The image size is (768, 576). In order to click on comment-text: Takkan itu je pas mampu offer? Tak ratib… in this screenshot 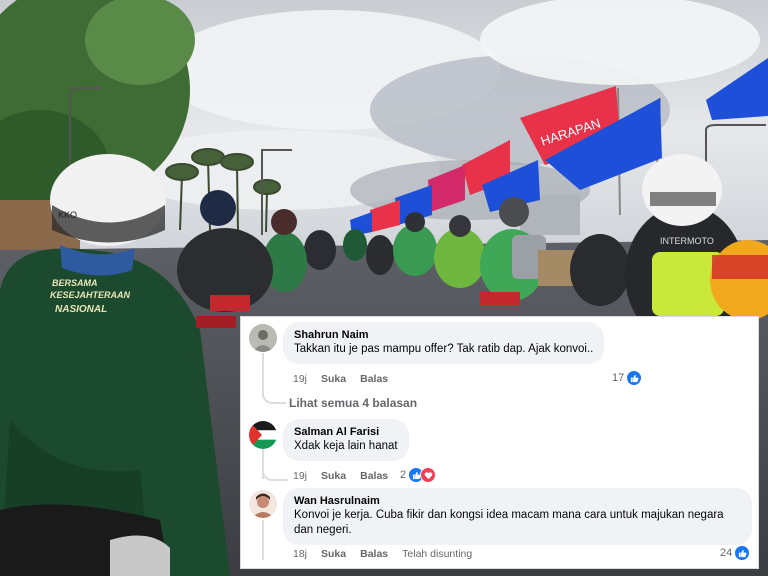, I will do `click(444, 349)`.